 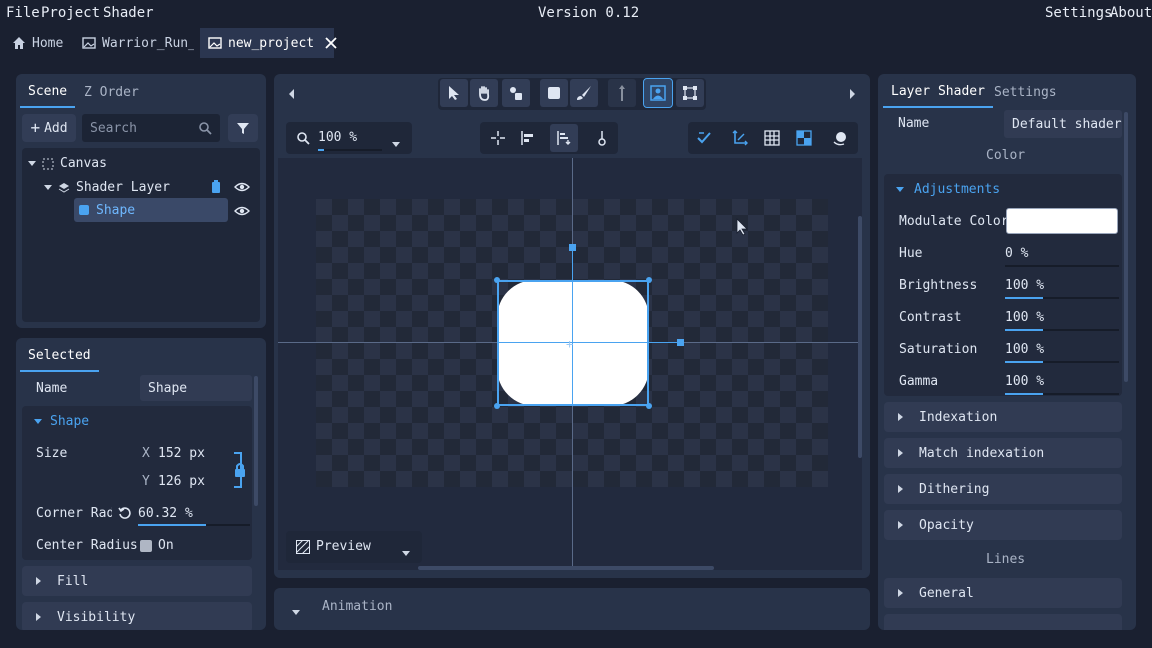 I want to click on corner-handle-bl, so click(x=497, y=406).